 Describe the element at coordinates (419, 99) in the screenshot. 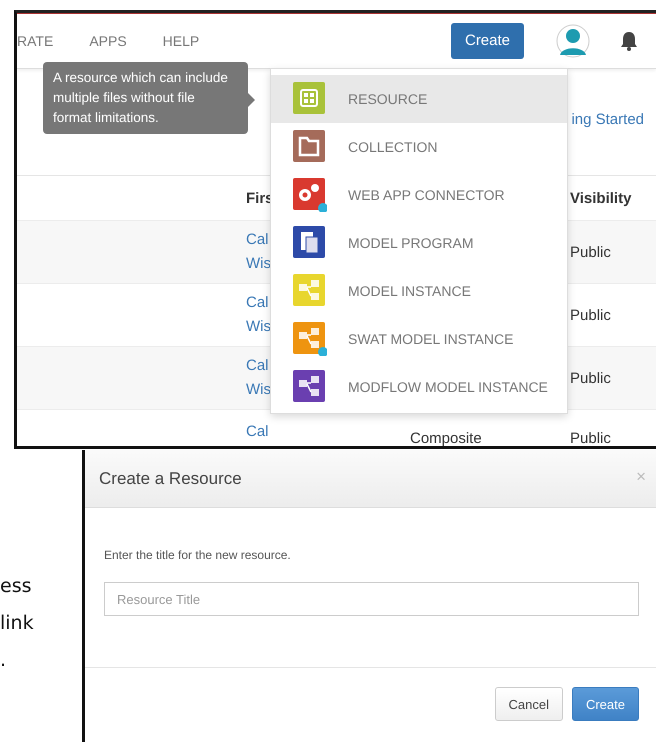

I see `menu-item: RESOURCE` at that location.